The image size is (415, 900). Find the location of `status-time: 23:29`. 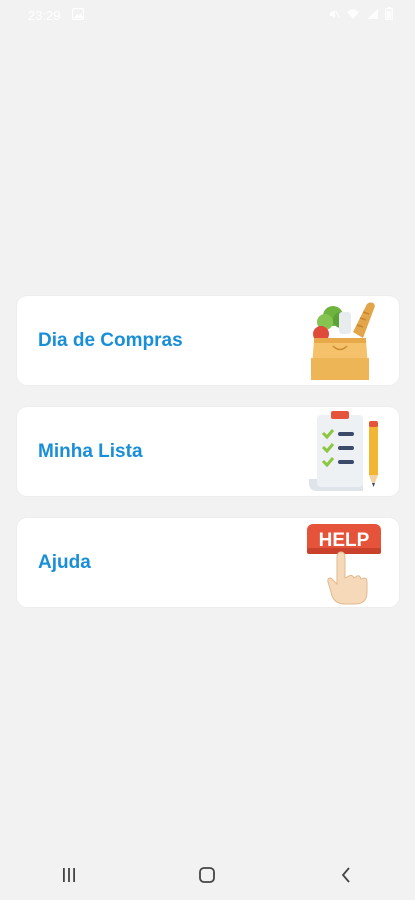

status-time: 23:29 is located at coordinates (44, 15).